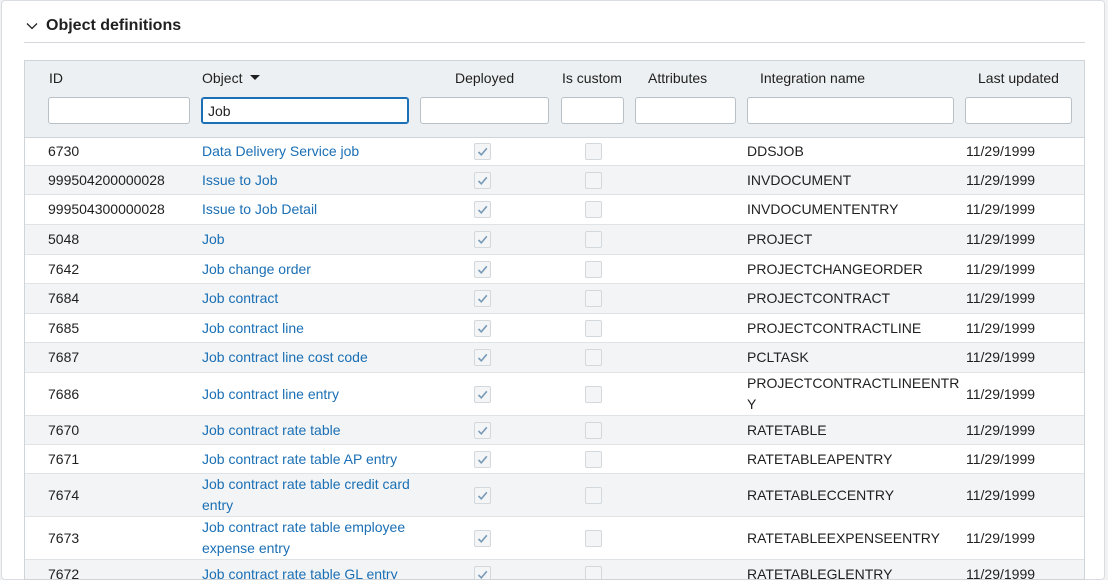 Image resolution: width=1108 pixels, height=580 pixels. I want to click on cell-object-link-text: Job contract line cost code, so click(285, 357).